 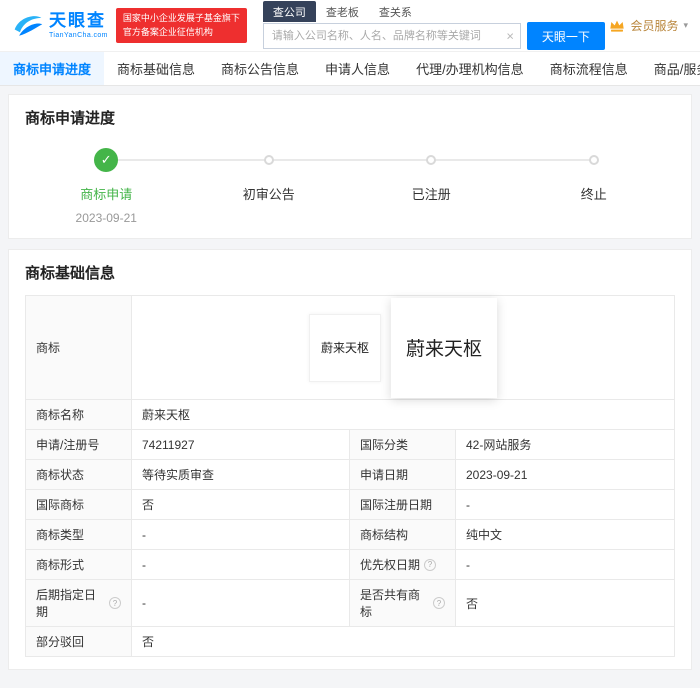 I want to click on step-label: 已注册, so click(x=431, y=194).